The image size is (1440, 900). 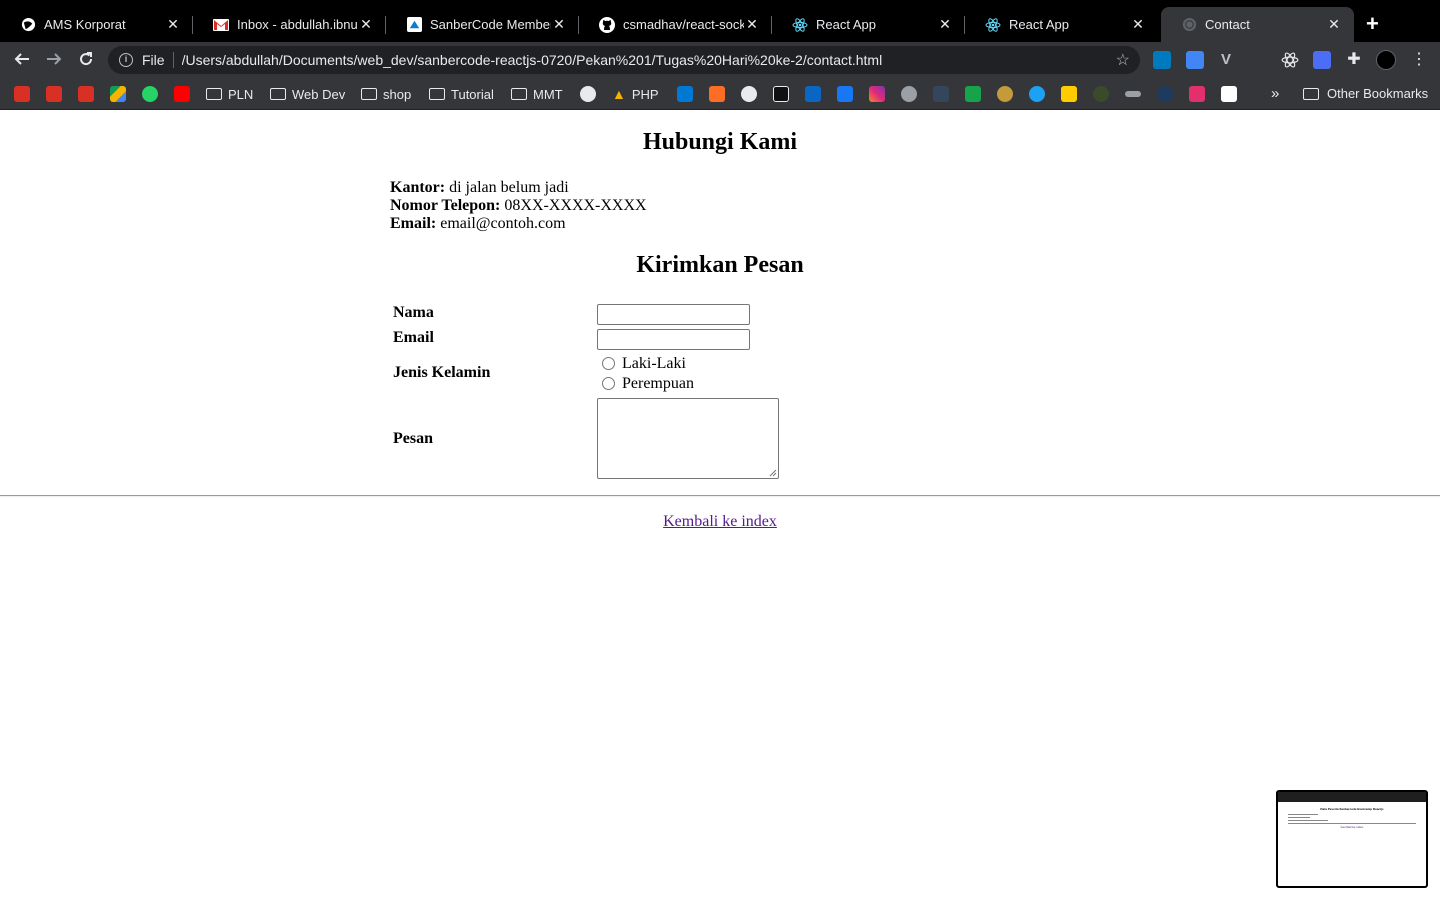 I want to click on emblem-icon, so click(x=1005, y=94).